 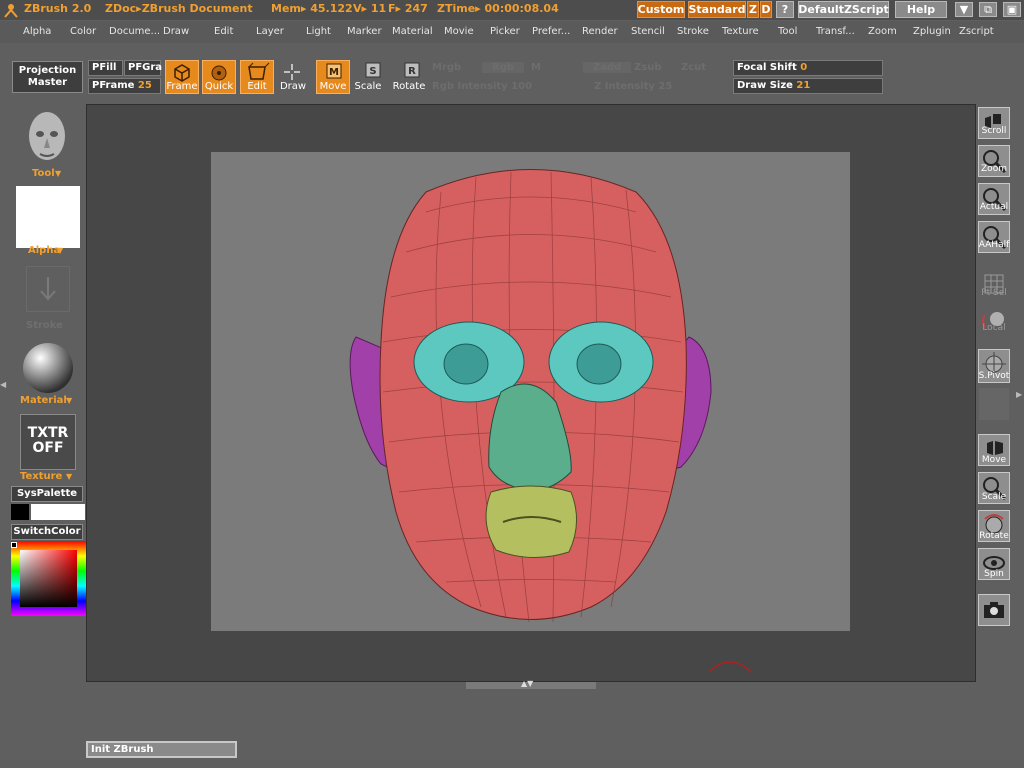 I want to click on menu-light: Light, so click(x=318, y=31).